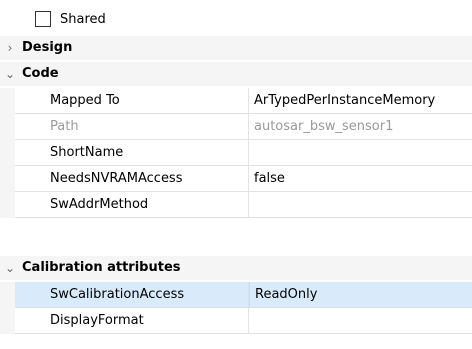 This screenshot has height=349, width=472. Describe the element at coordinates (269, 179) in the screenshot. I see `property-value: false` at that location.